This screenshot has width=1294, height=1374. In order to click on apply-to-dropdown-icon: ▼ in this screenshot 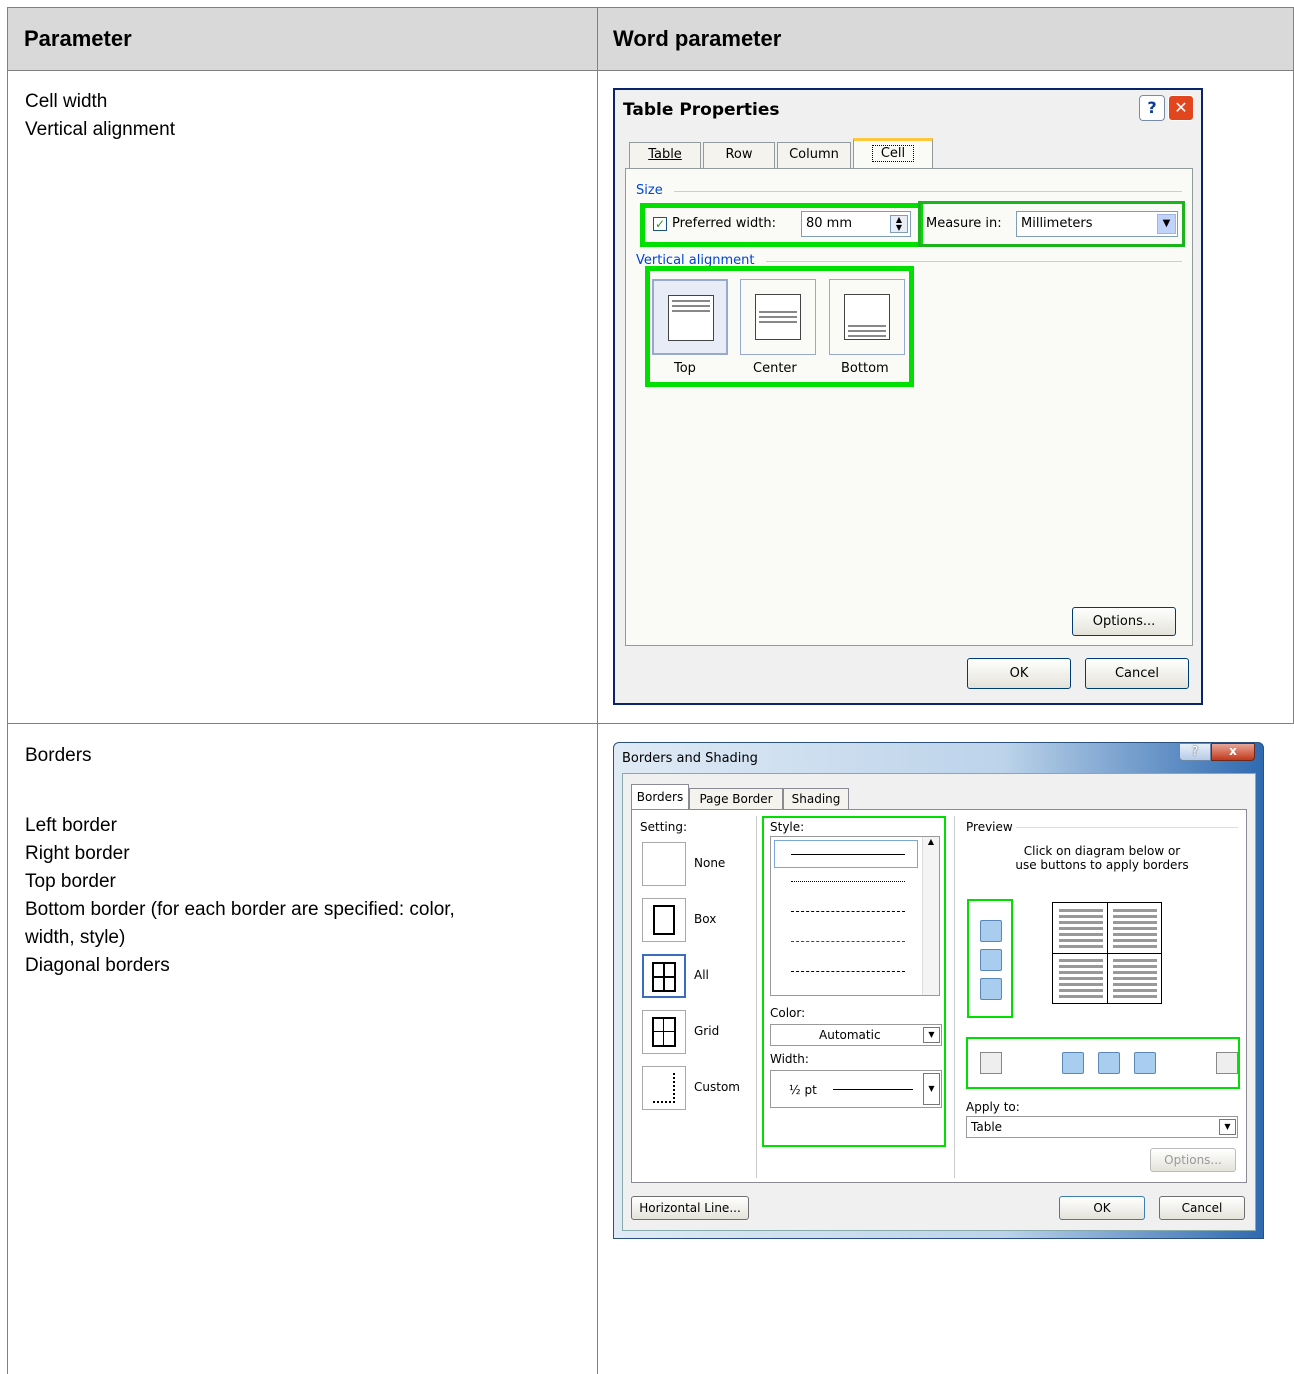, I will do `click(1227, 1127)`.